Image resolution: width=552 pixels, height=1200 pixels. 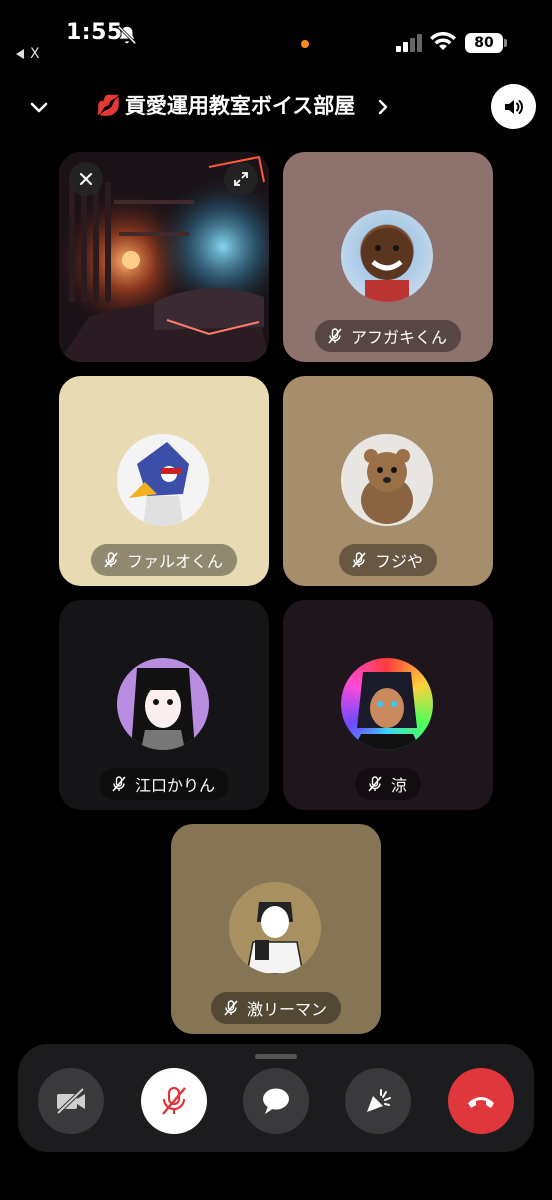 I want to click on participant-tile: 激リーマン, so click(x=276, y=929).